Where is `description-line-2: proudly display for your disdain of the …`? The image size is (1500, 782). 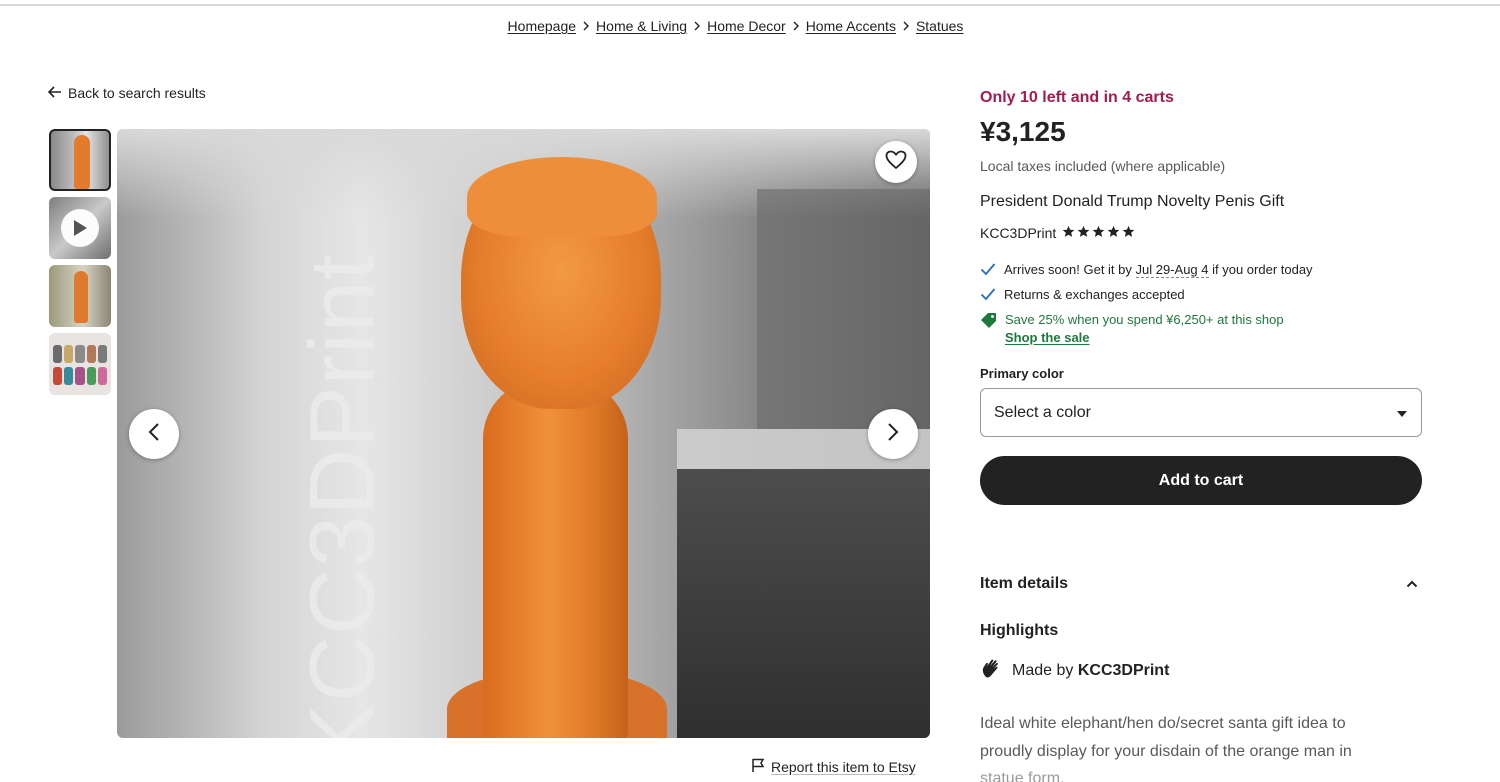 description-line-2: proudly display for your disdain of the … is located at coordinates (1166, 751).